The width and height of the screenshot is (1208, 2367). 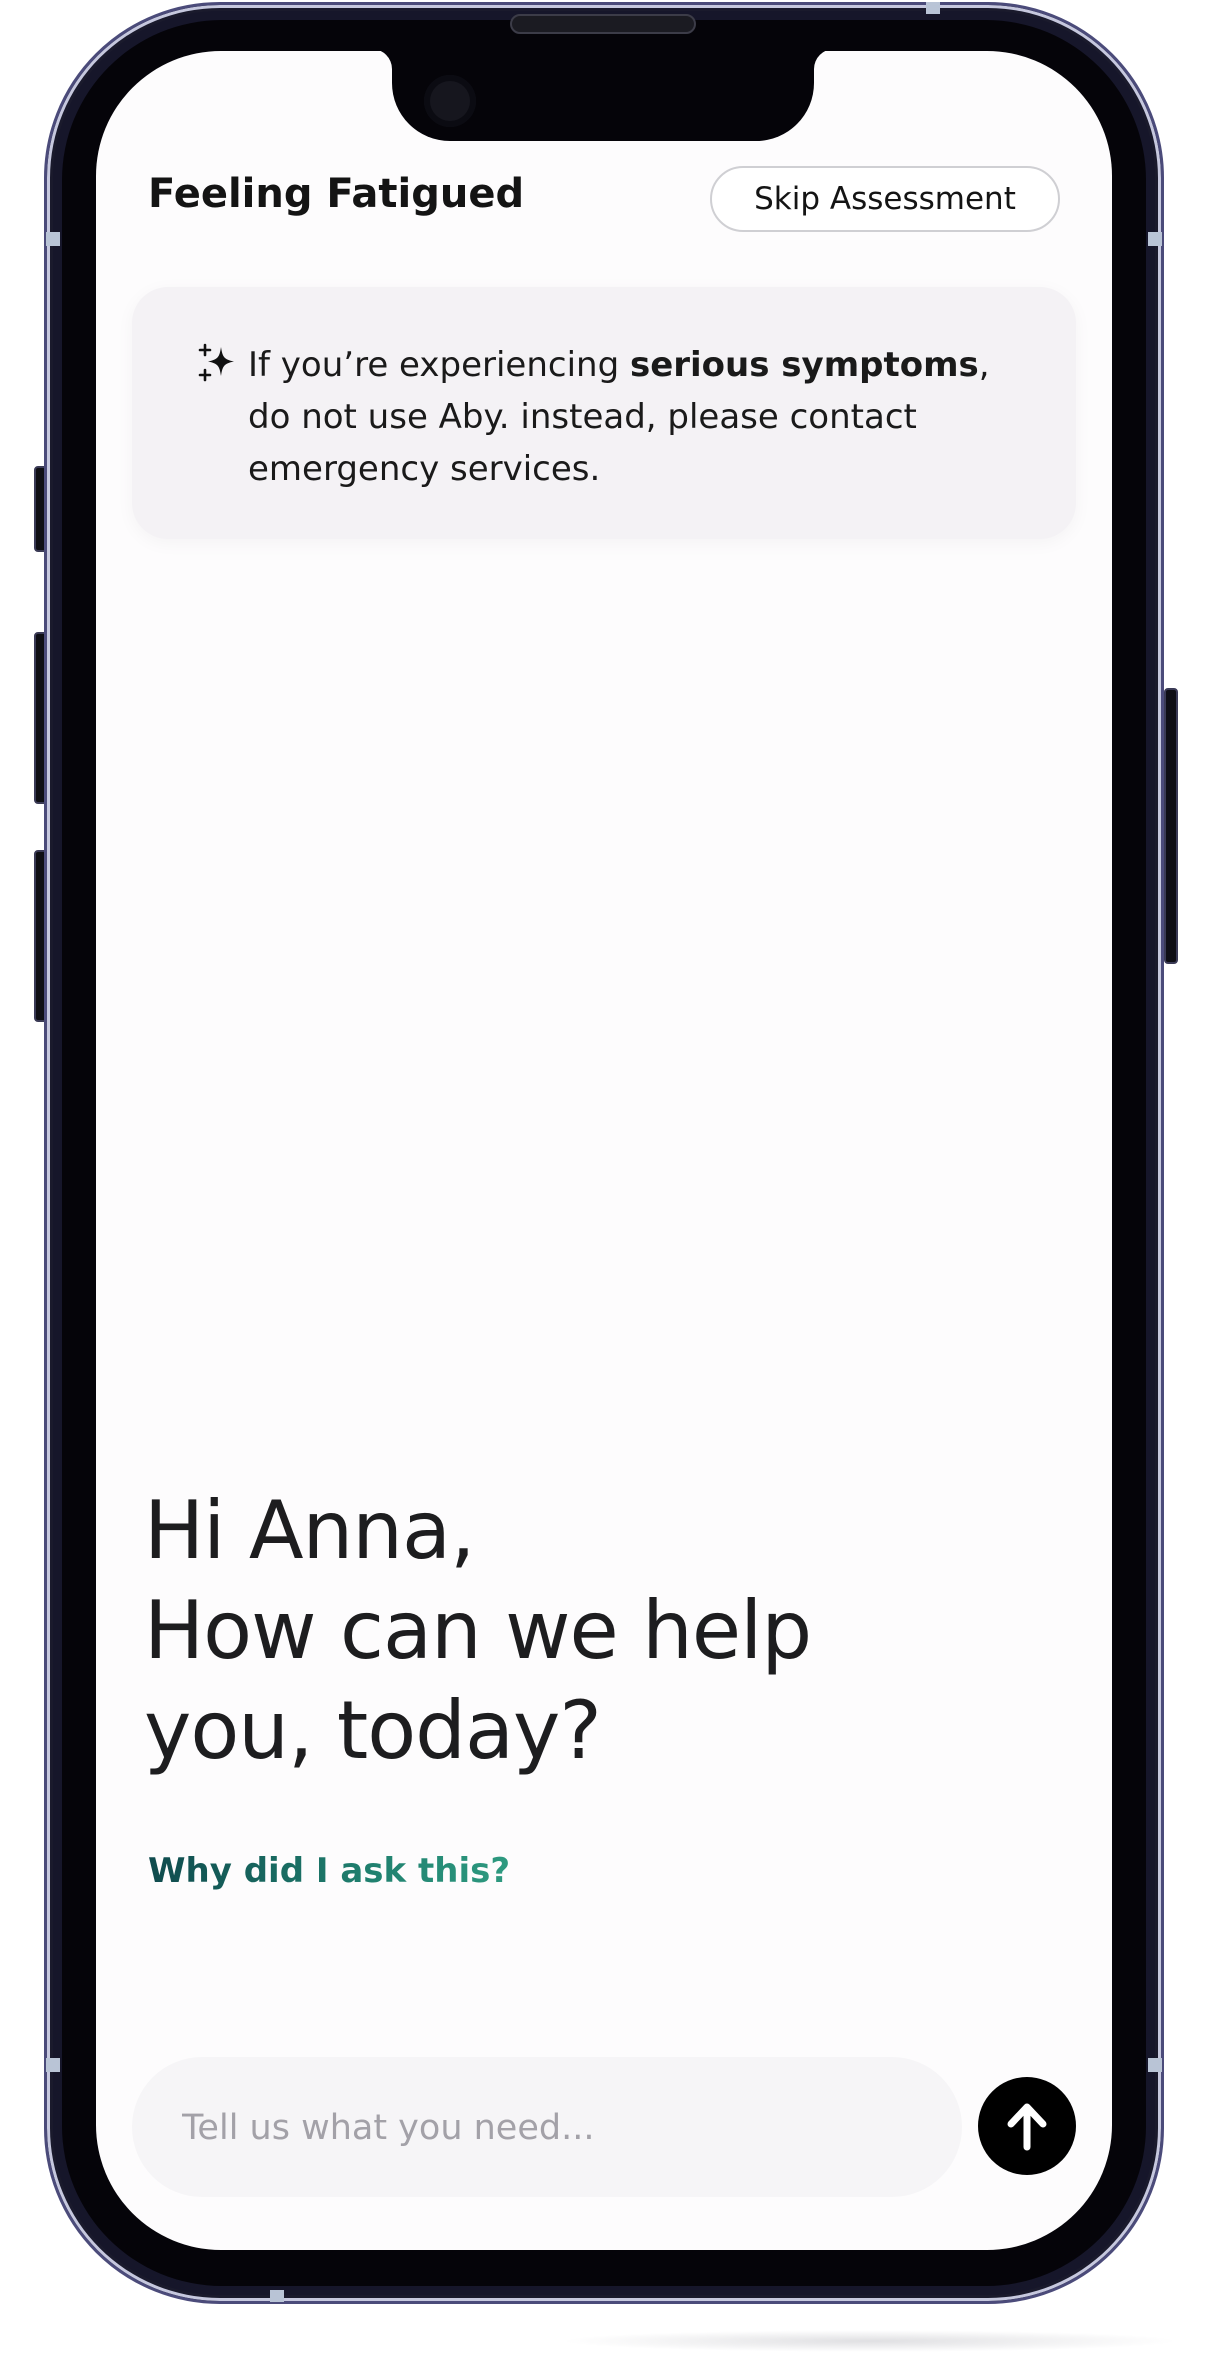 I want to click on message-input, so click(x=552, y=2128).